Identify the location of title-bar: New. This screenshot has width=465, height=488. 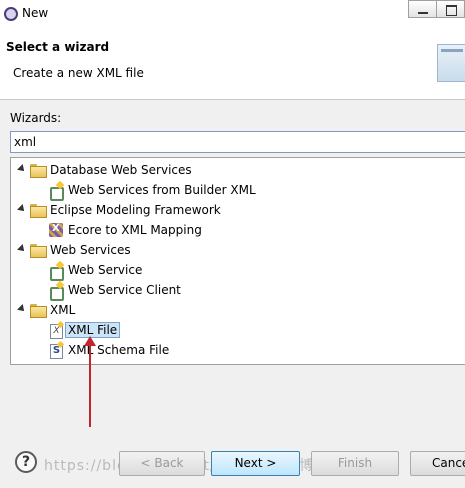
(232, 14).